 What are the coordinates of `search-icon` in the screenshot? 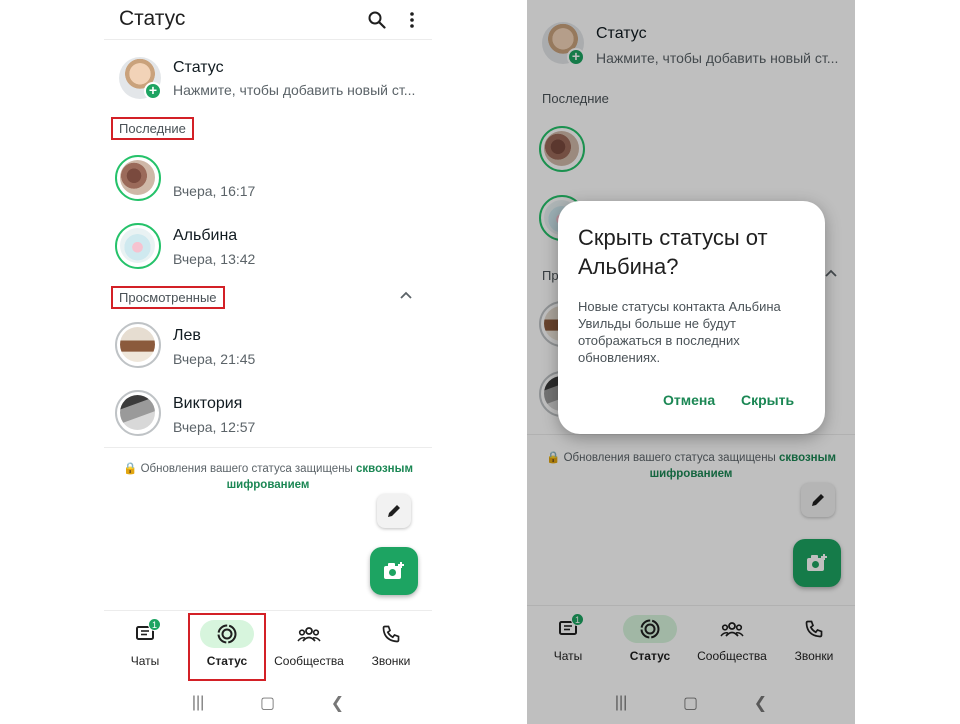 It's located at (377, 20).